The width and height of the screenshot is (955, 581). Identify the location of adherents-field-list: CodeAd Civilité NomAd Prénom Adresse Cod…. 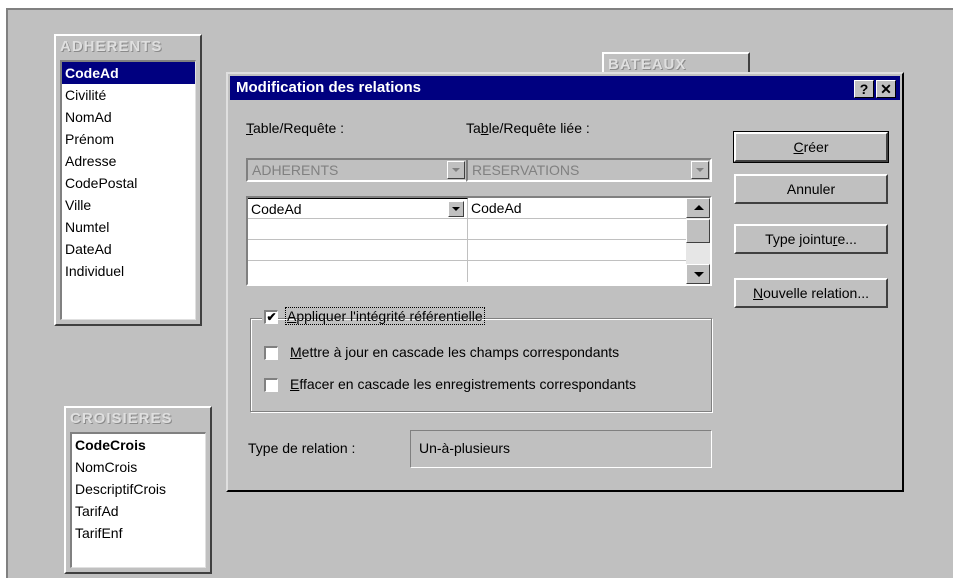
(128, 190).